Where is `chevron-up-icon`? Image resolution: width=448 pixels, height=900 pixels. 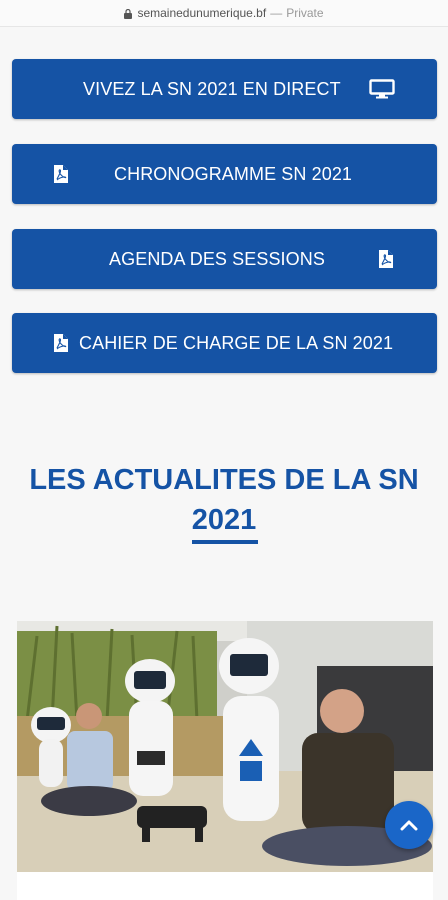
chevron-up-icon is located at coordinates (409, 825).